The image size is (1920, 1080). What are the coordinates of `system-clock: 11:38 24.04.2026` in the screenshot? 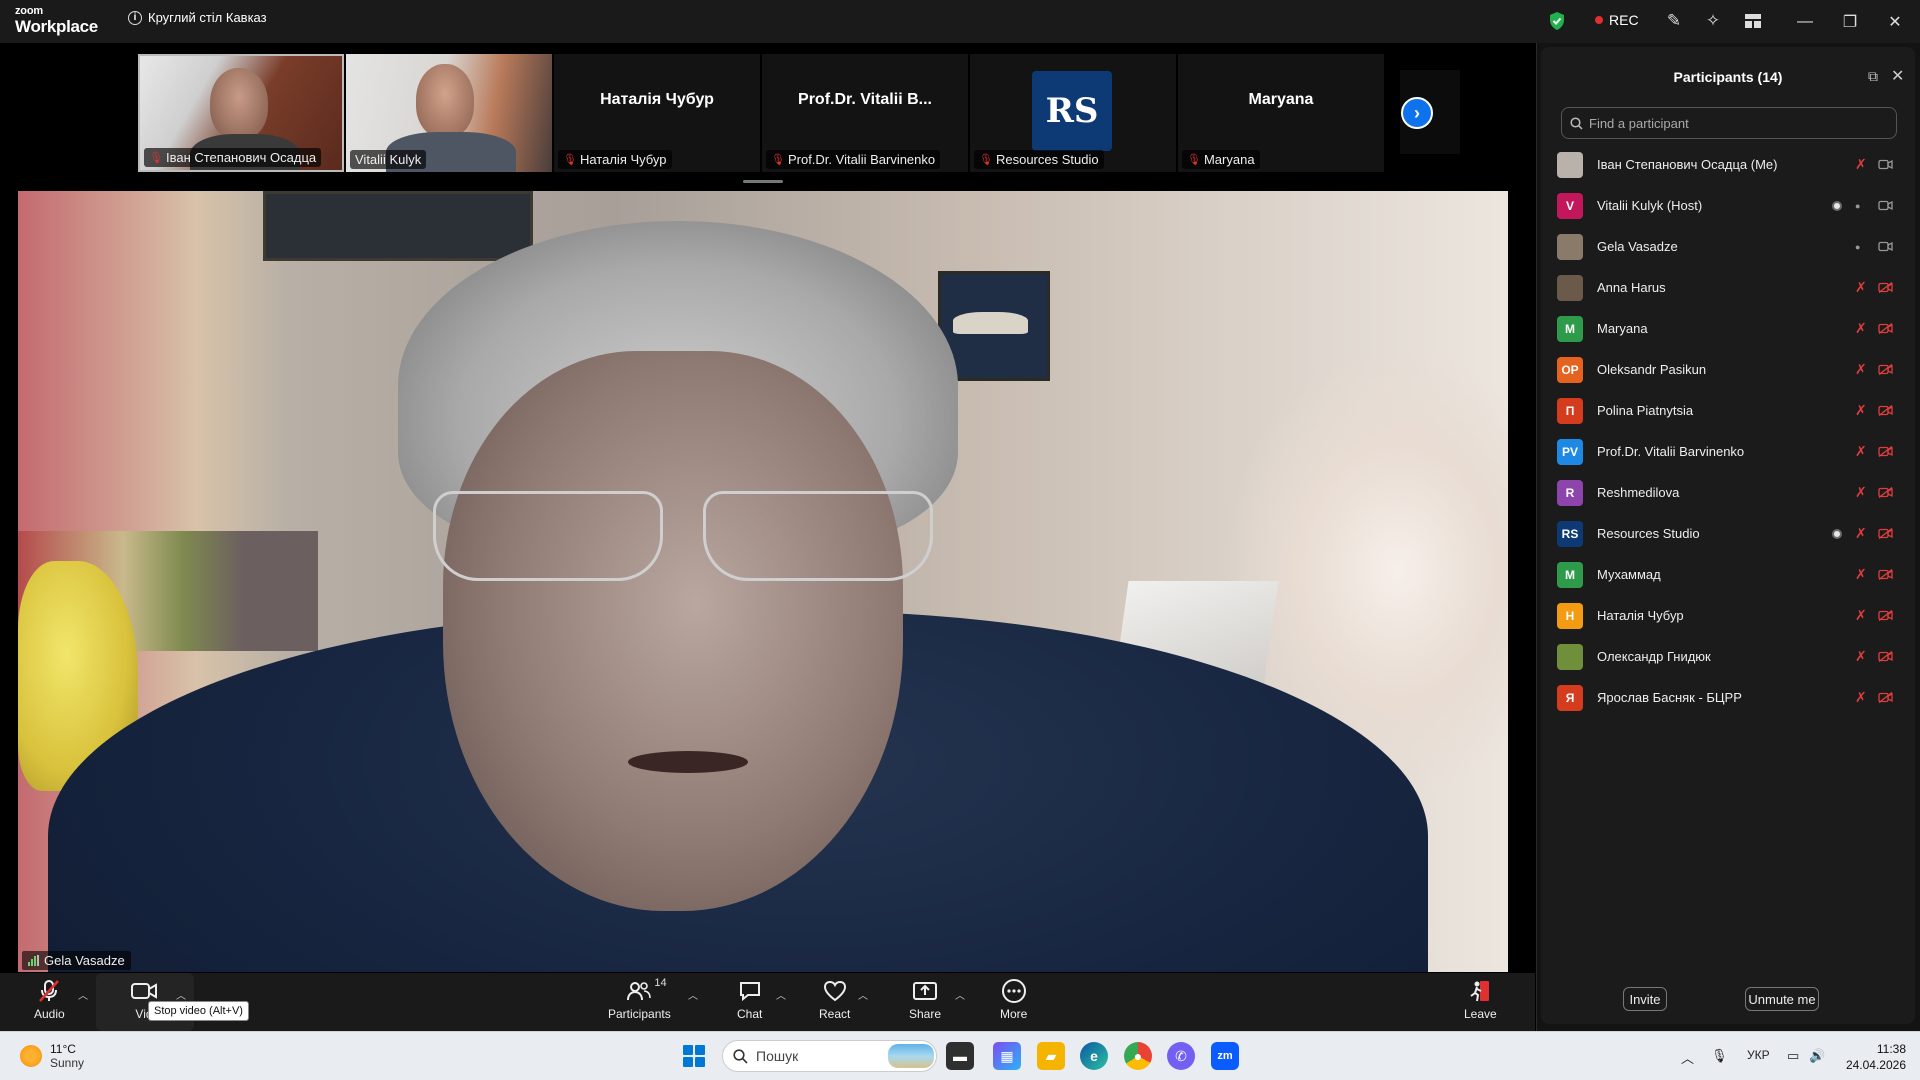 It's located at (1873, 1057).